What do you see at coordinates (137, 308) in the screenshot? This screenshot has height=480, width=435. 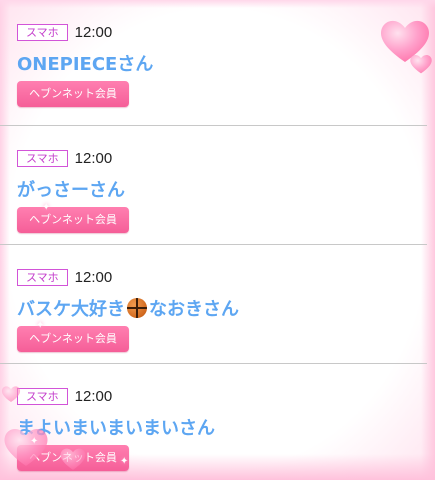 I see `basketball-icon` at bounding box center [137, 308].